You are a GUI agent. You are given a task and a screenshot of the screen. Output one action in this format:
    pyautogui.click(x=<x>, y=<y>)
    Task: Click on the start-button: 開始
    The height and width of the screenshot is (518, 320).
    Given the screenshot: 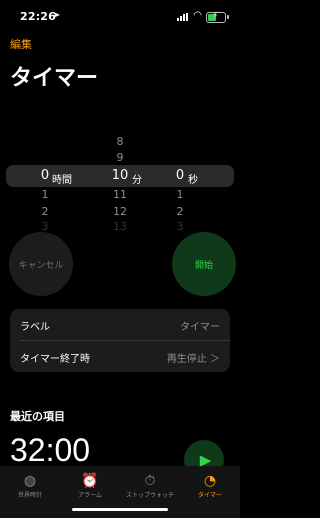 What is the action you would take?
    pyautogui.click(x=204, y=264)
    